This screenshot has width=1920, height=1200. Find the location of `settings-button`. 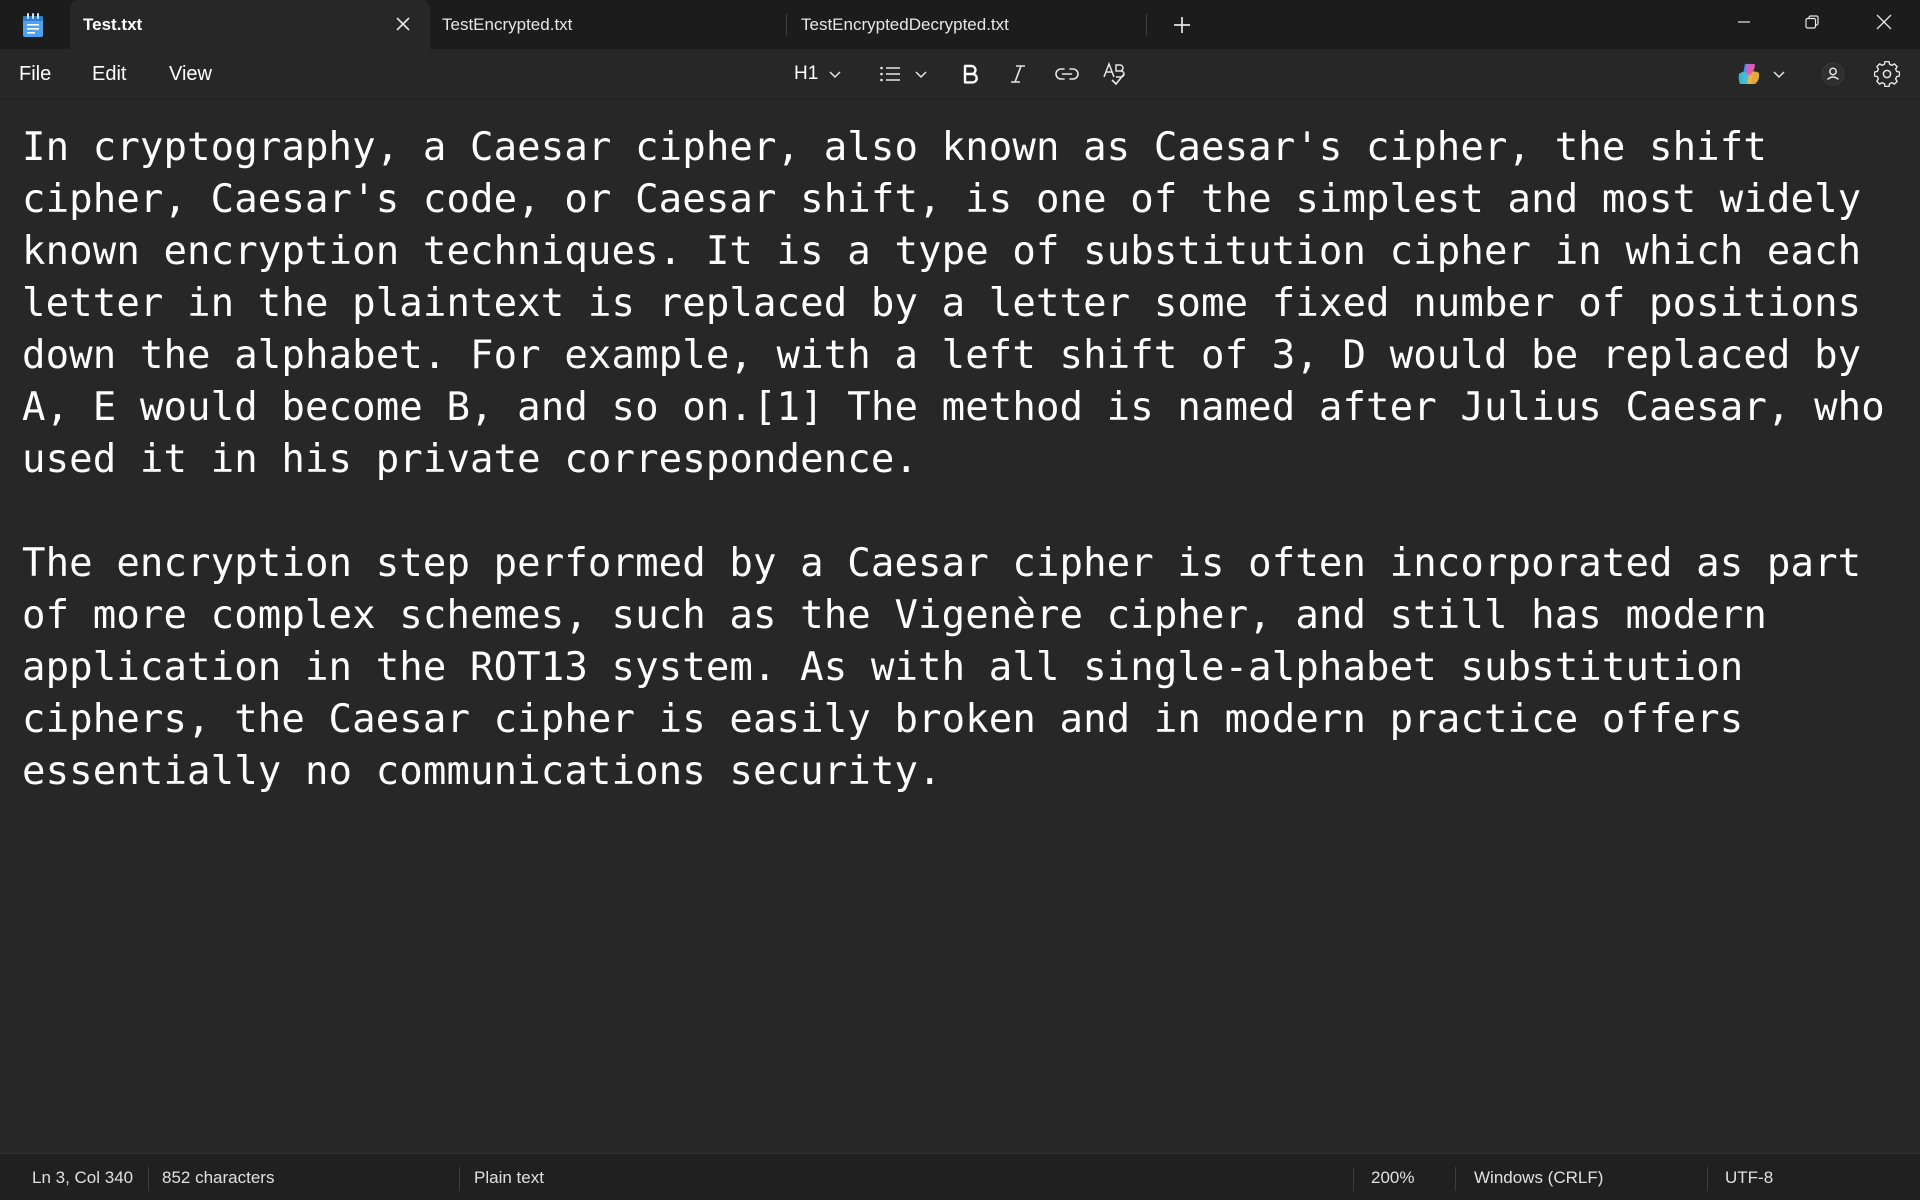

settings-button is located at coordinates (1887, 74).